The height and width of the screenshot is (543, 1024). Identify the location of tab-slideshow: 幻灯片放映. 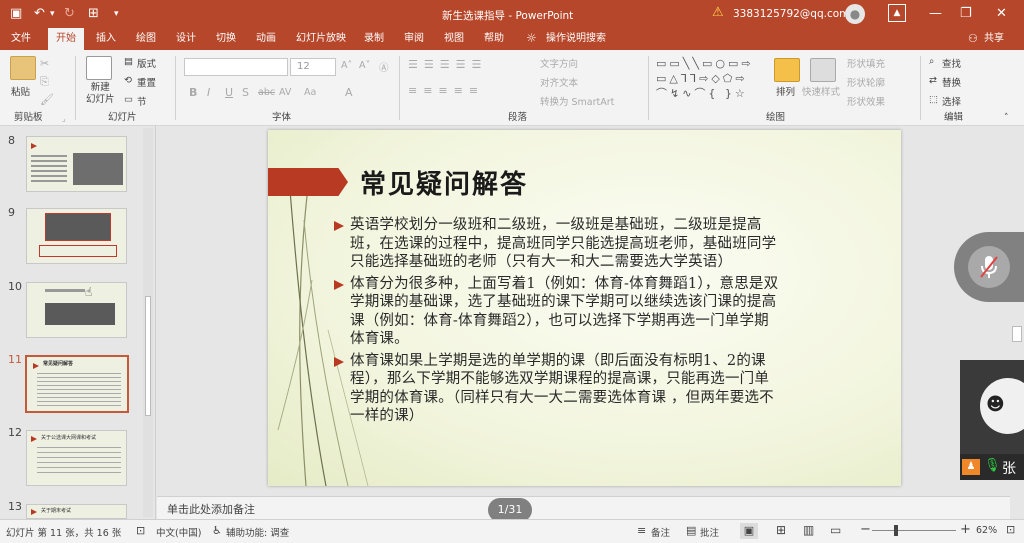
(321, 39).